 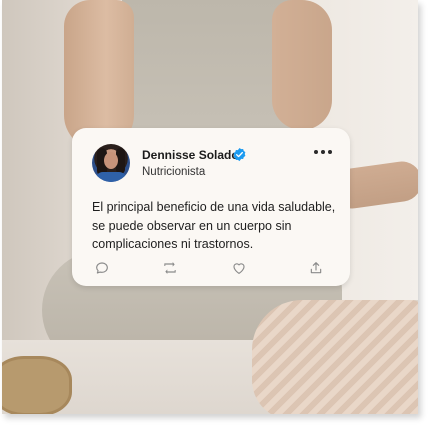 What do you see at coordinates (302, 65) in the screenshot?
I see `background-right-arm` at bounding box center [302, 65].